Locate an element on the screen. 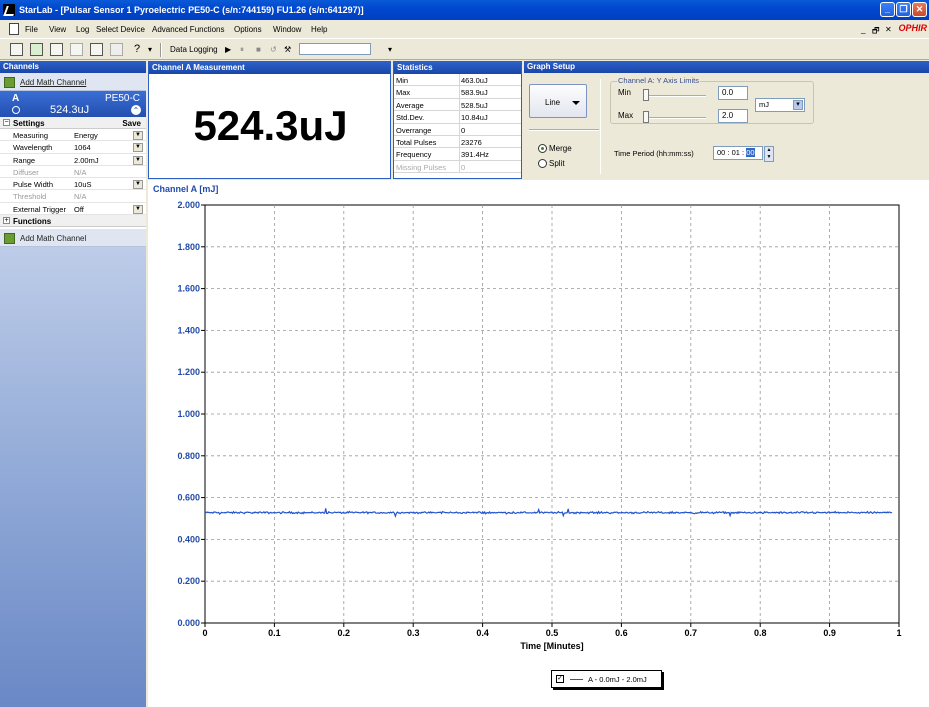 Image resolution: width=929 pixels, height=707 pixels. max-slider-thumb is located at coordinates (646, 117).